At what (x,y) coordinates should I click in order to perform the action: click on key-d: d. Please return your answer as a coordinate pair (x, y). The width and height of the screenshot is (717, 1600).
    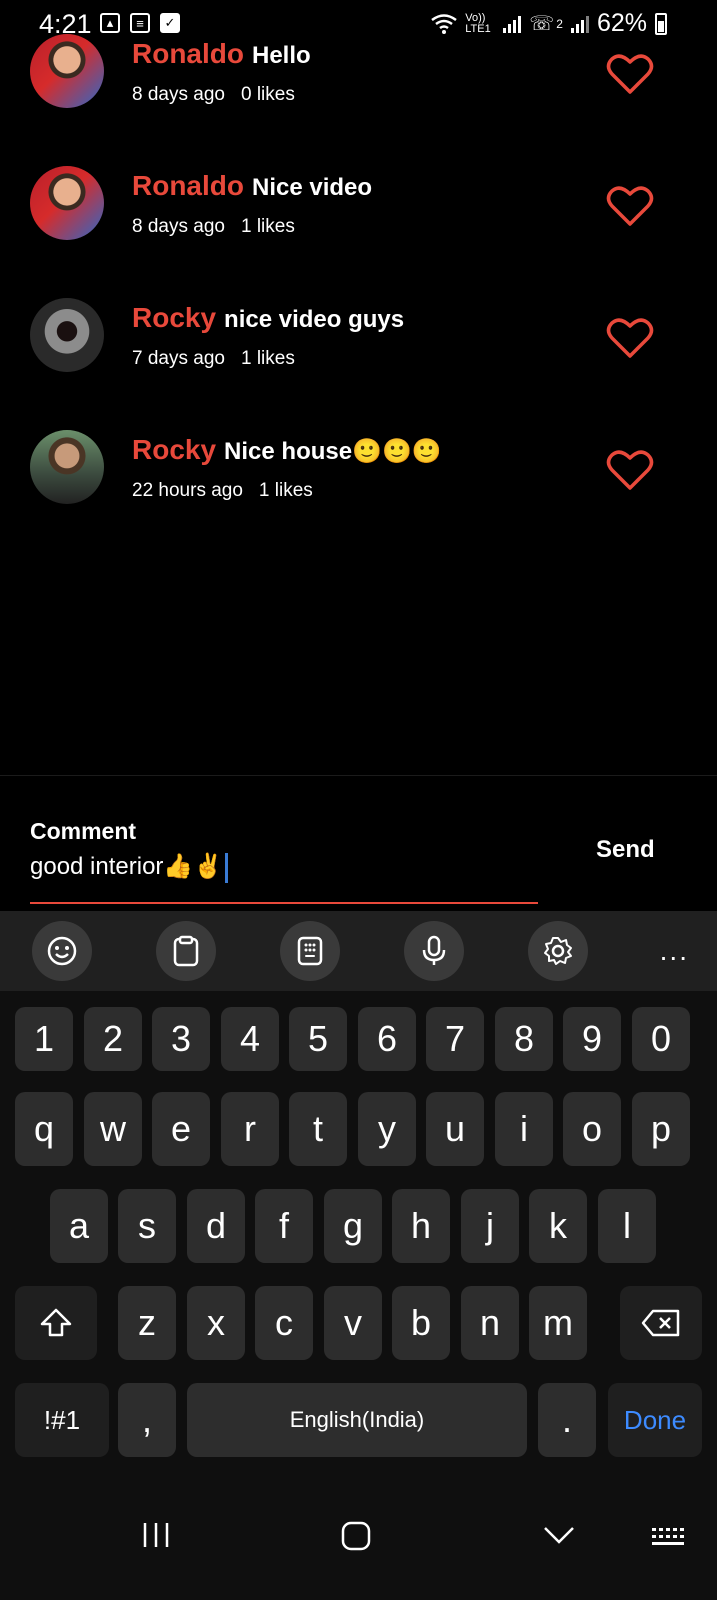
    Looking at the image, I should click on (216, 1226).